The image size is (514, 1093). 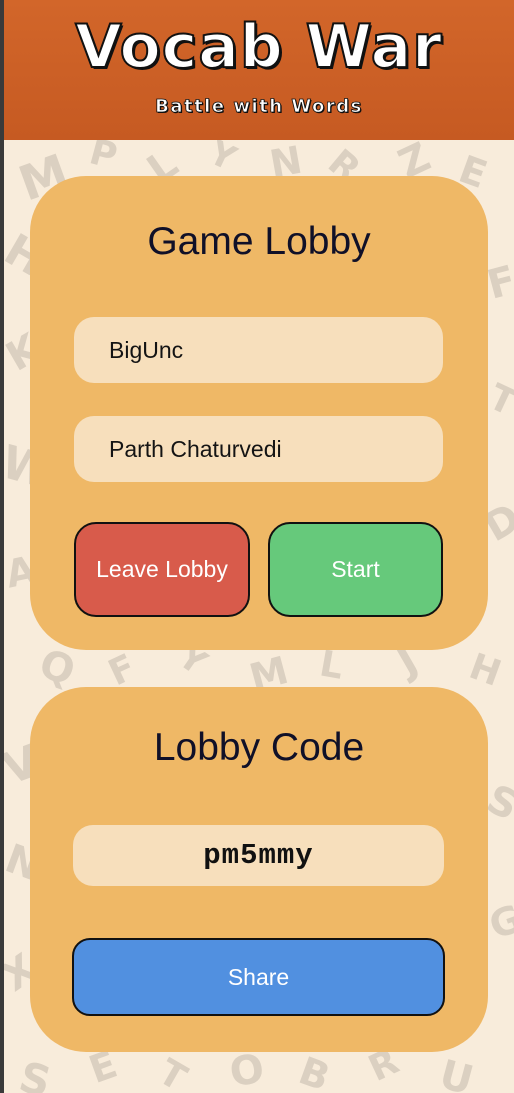 I want to click on lobby-code-title: Lobby Code, so click(x=259, y=747).